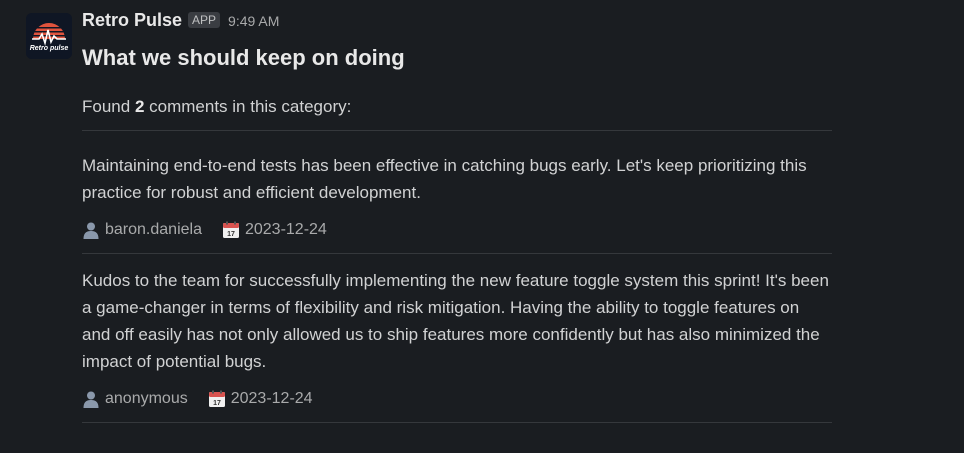 This screenshot has height=453, width=964. I want to click on comment-author: baron.daniela, so click(153, 229).